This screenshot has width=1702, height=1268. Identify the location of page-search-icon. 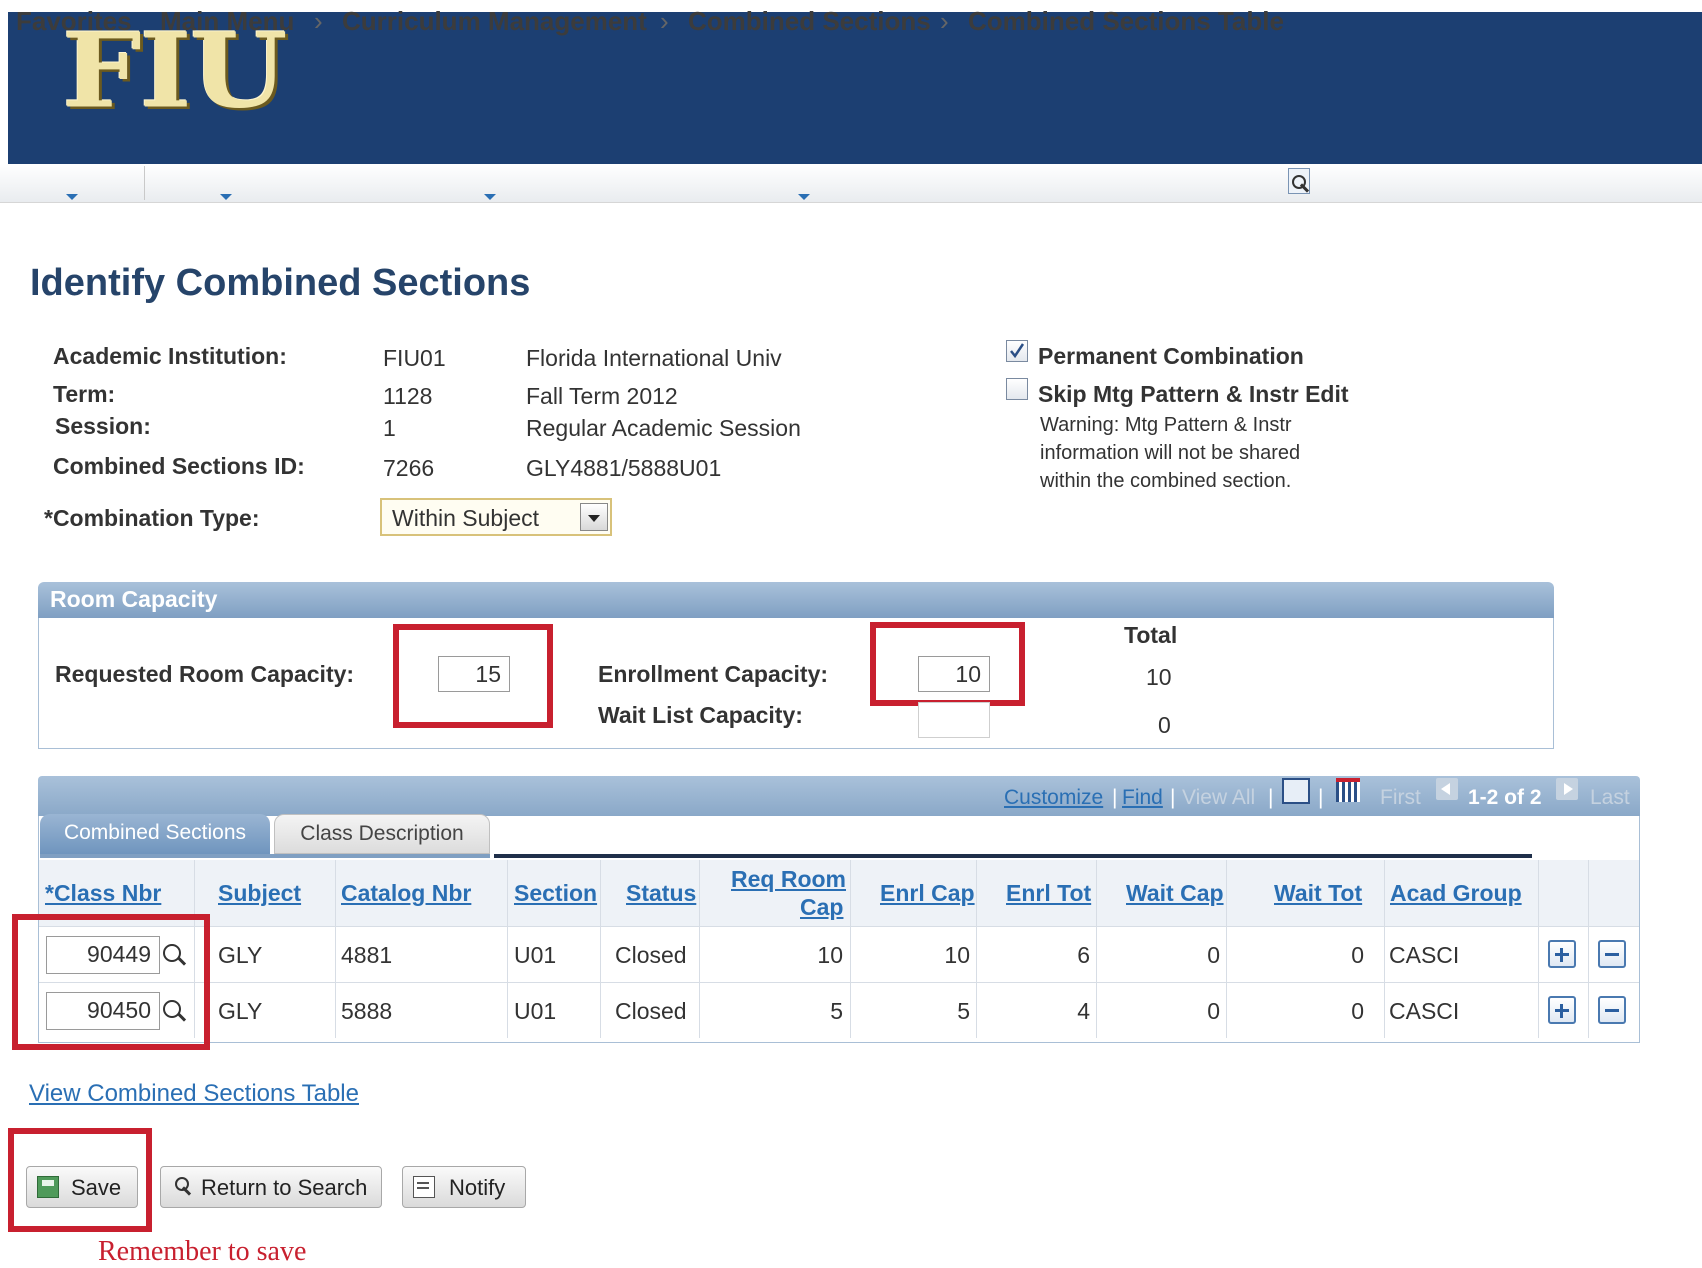
(1299, 181).